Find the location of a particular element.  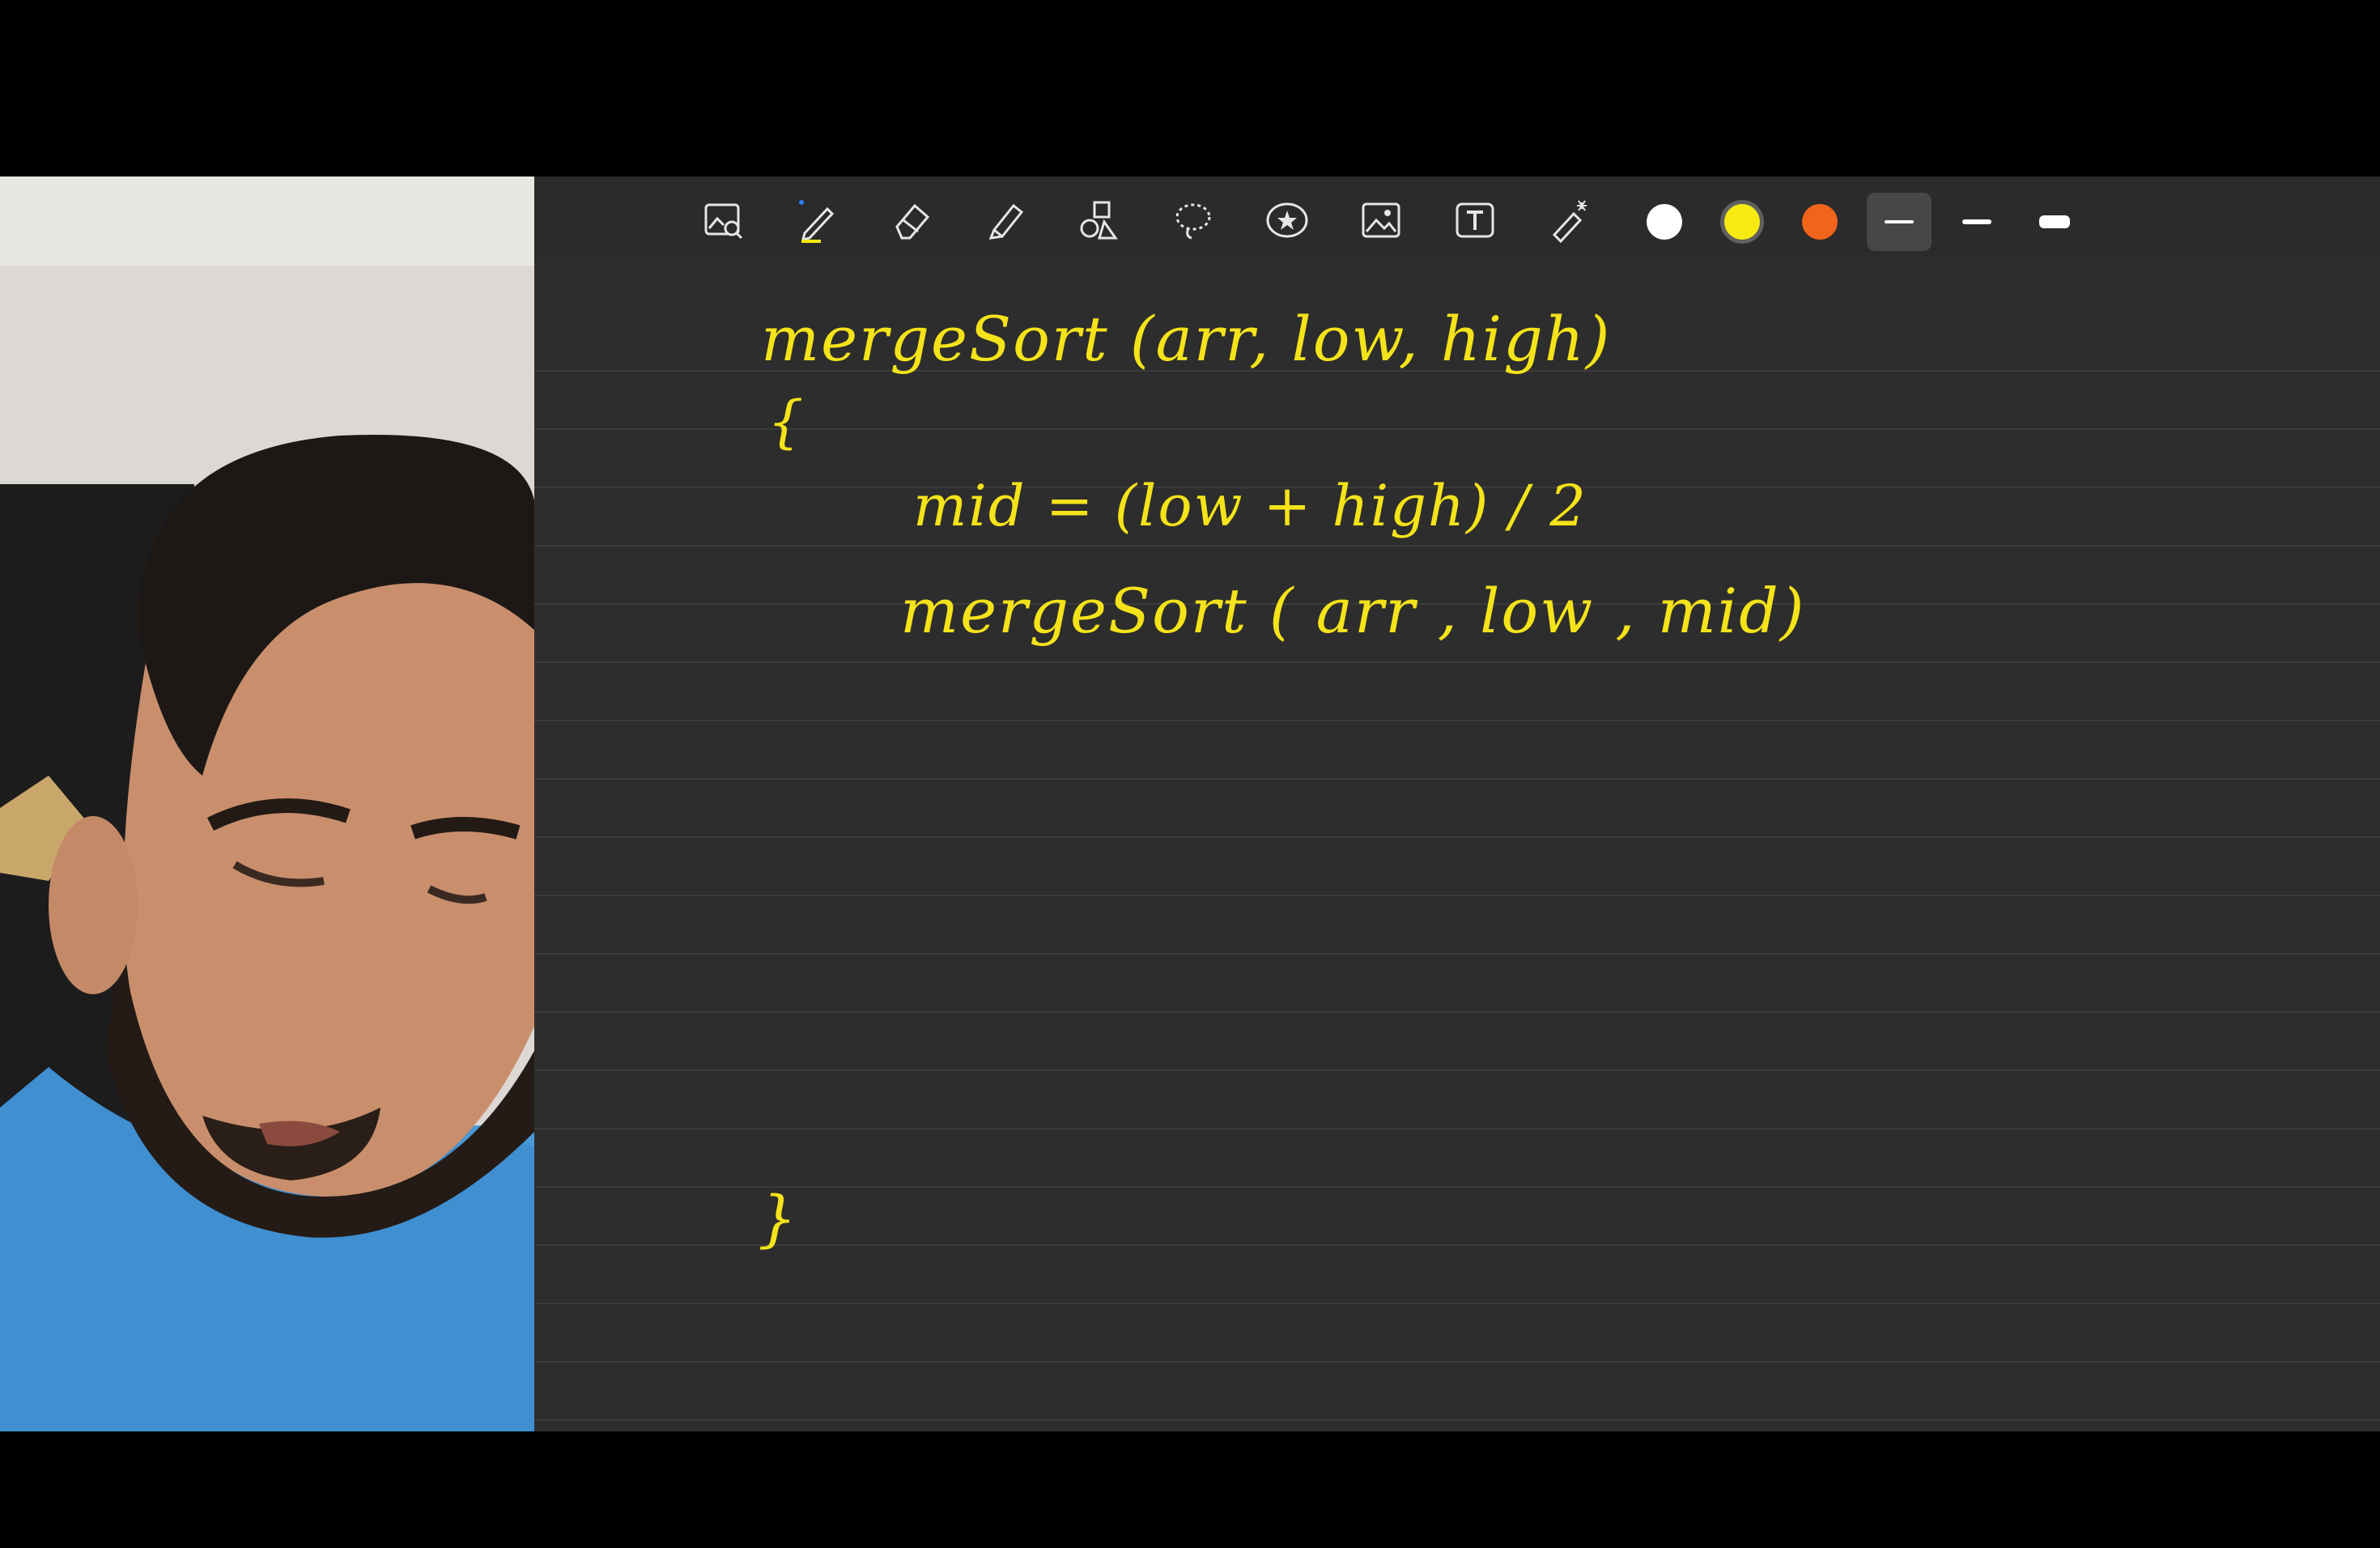

lasso-icon is located at coordinates (1193, 222).